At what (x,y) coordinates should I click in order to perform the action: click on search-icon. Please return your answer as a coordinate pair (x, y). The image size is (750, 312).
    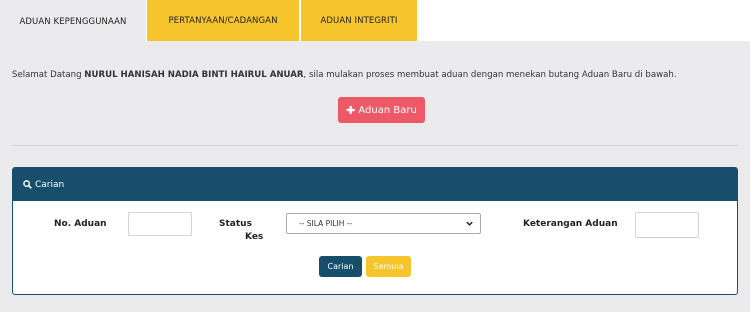
    Looking at the image, I should click on (27, 184).